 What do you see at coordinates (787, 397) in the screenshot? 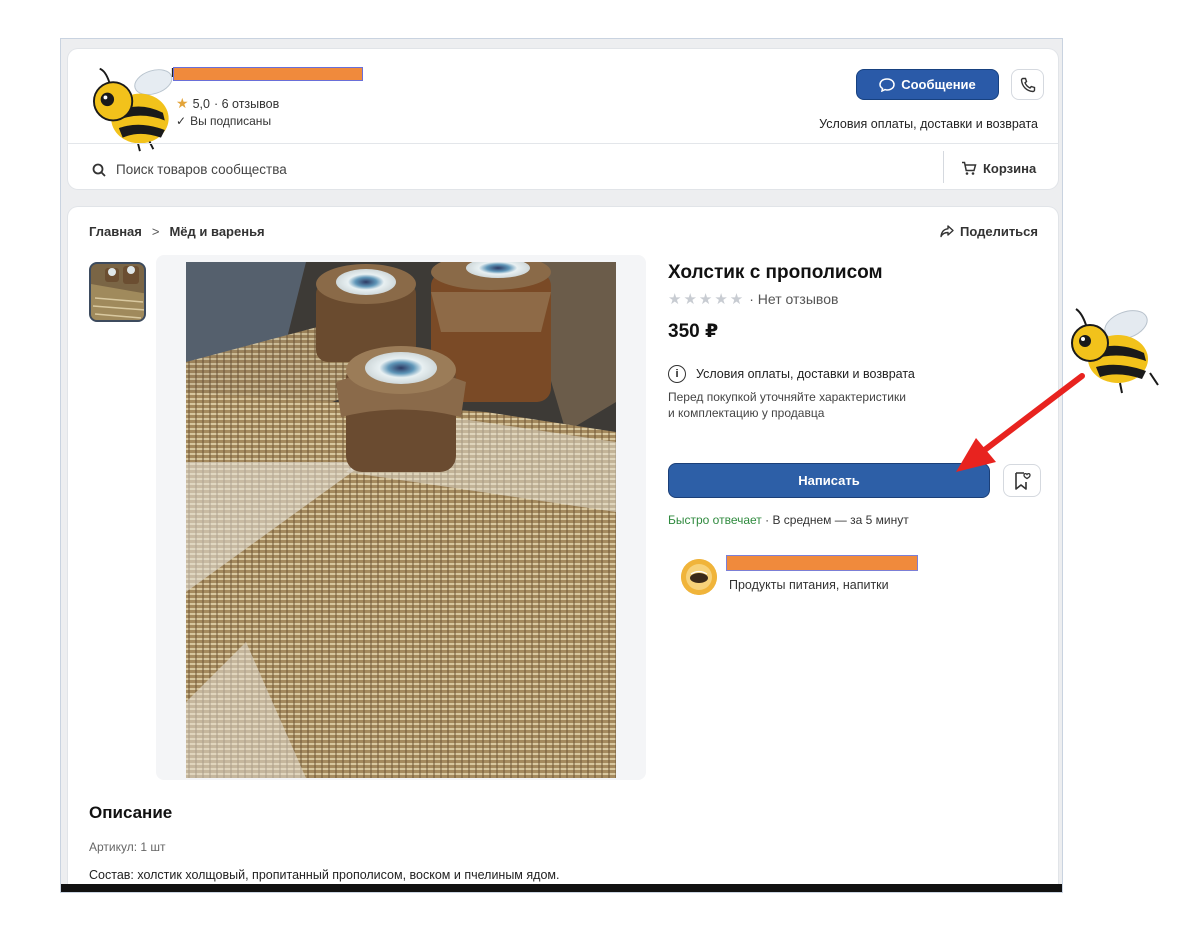
I see `purchase-note-line-1: Перед покупкой уточняйте характеристики` at bounding box center [787, 397].